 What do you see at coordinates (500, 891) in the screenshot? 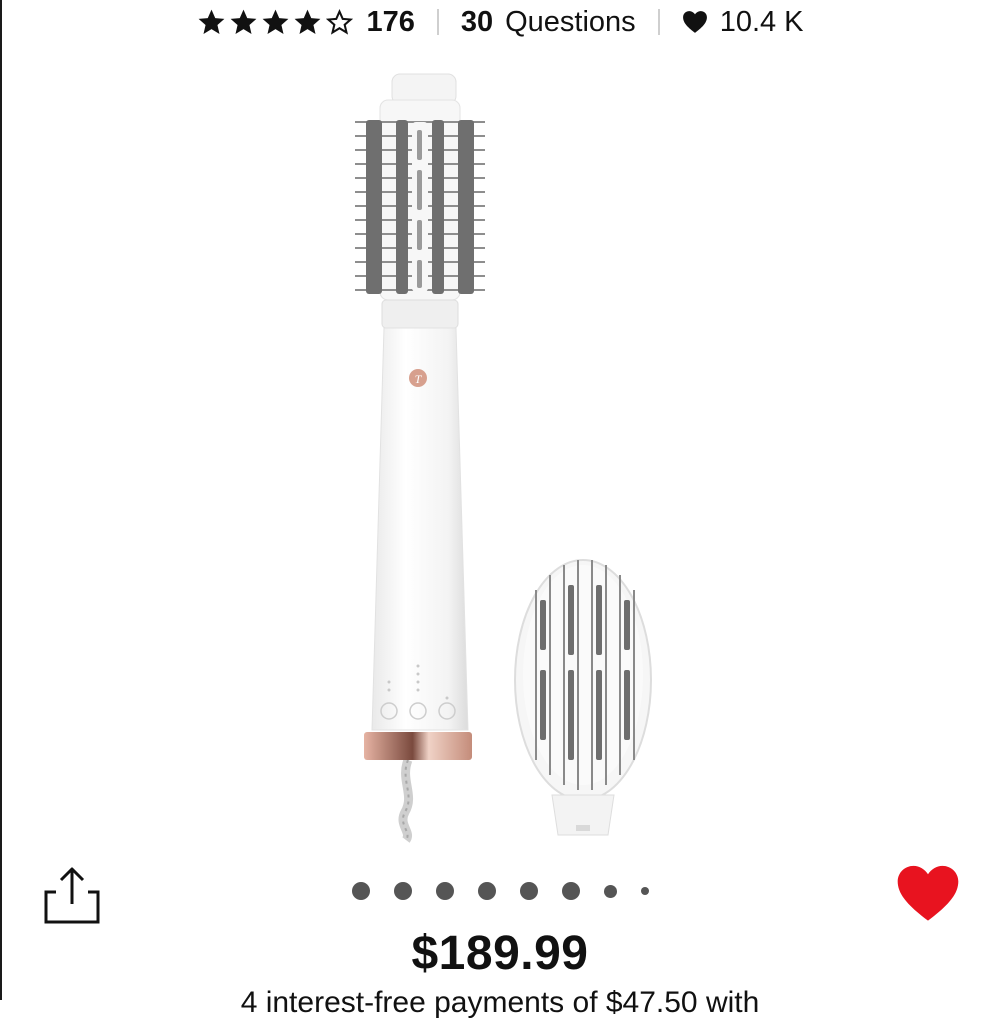
I see `carousel-indicator` at bounding box center [500, 891].